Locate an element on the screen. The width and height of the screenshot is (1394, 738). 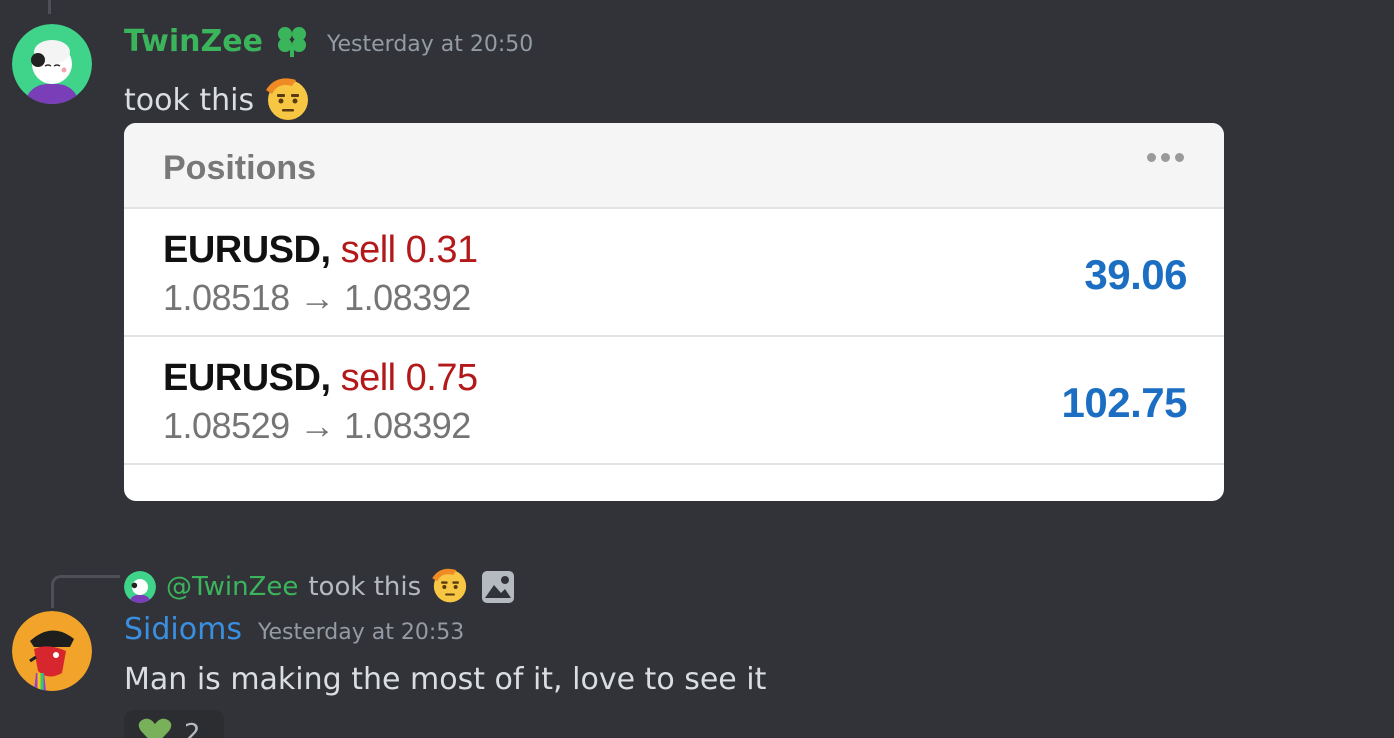
reaction-count: 2 is located at coordinates (192, 728).